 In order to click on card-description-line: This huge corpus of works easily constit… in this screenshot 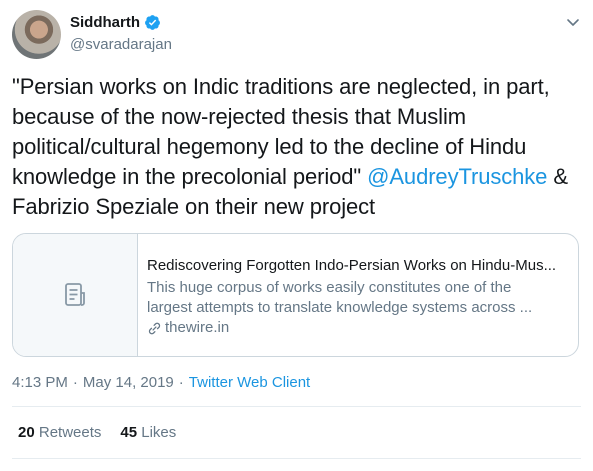, I will do `click(329, 287)`.